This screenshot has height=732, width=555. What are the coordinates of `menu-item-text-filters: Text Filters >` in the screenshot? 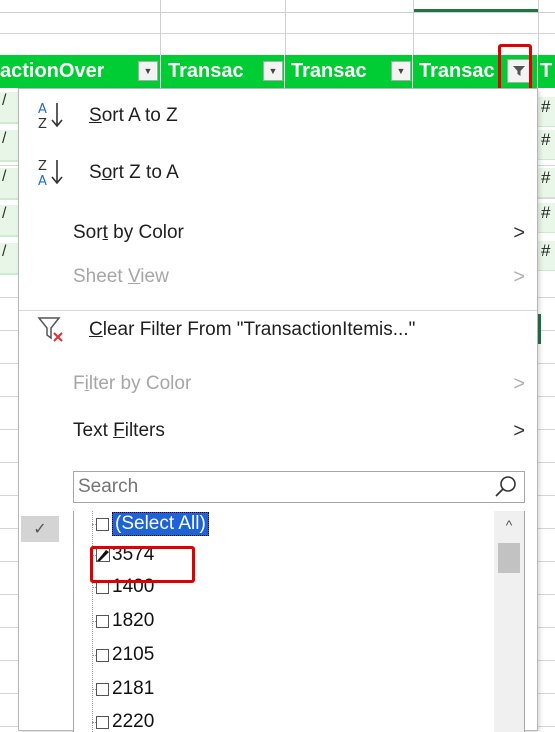 It's located at (278, 431).